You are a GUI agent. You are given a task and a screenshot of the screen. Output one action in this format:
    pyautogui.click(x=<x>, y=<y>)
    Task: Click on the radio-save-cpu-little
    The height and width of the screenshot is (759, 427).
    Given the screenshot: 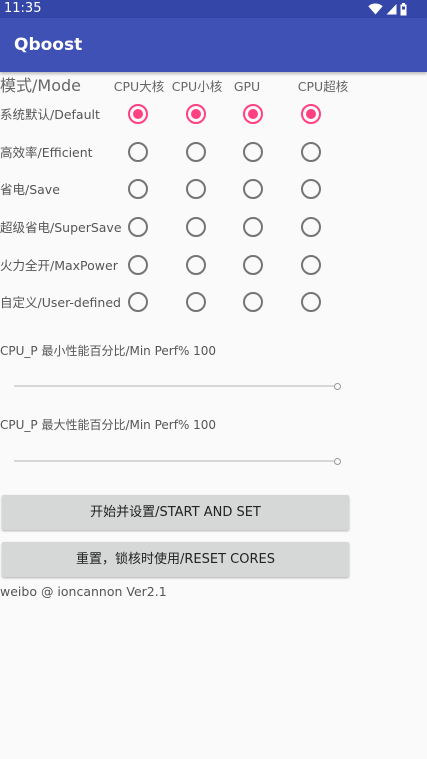 What is the action you would take?
    pyautogui.click(x=196, y=189)
    